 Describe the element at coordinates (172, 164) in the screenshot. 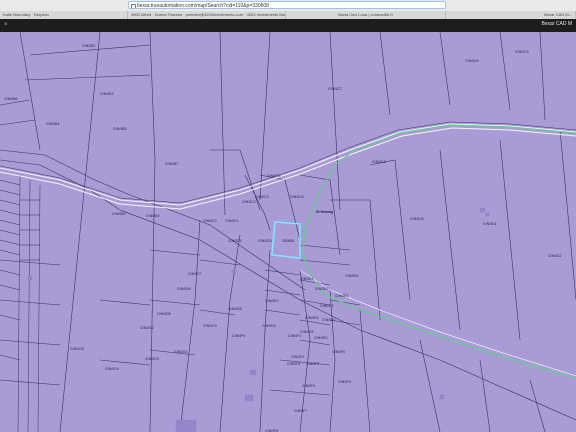

I see `parcel-label: G/N/0B7` at that location.